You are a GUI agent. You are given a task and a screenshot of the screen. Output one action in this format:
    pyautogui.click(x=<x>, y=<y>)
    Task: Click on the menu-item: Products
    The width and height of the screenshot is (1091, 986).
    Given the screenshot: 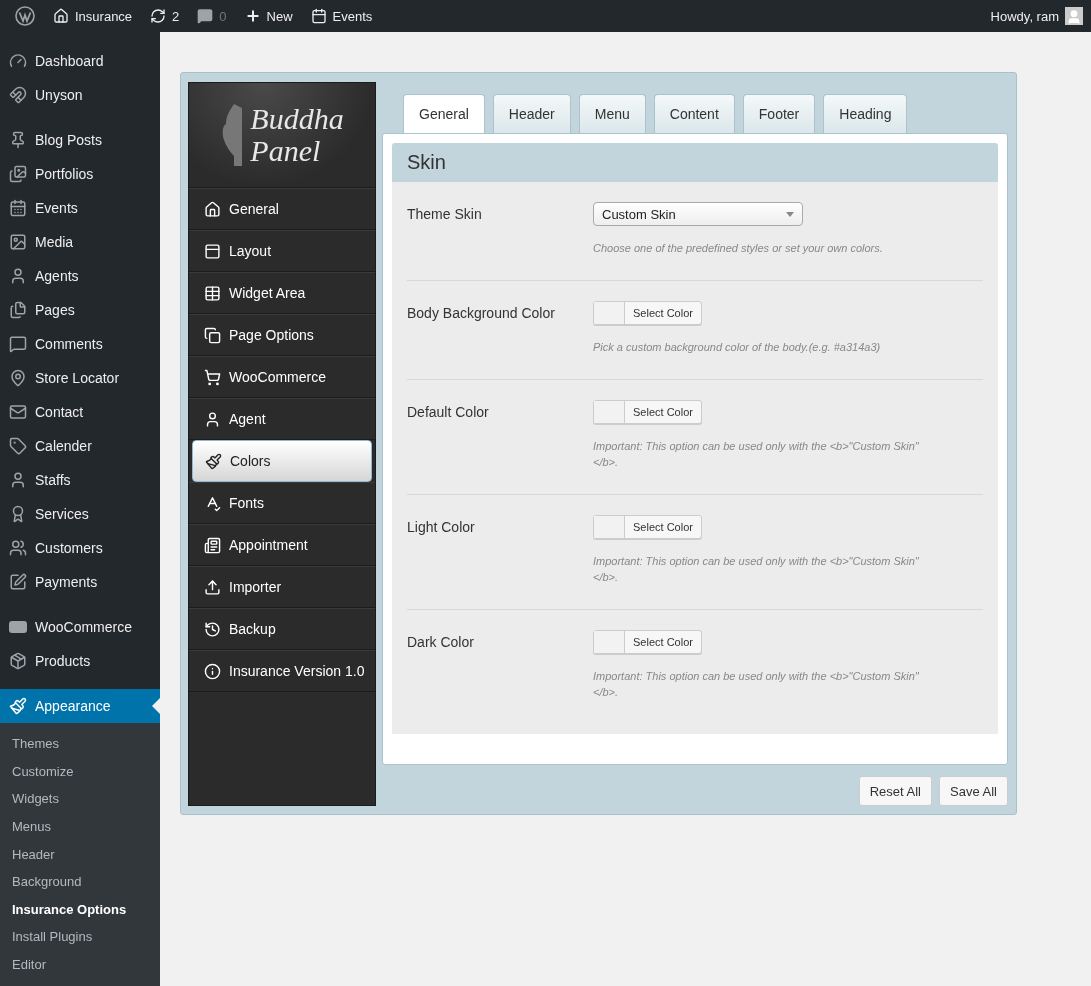 What is the action you would take?
    pyautogui.click(x=80, y=661)
    